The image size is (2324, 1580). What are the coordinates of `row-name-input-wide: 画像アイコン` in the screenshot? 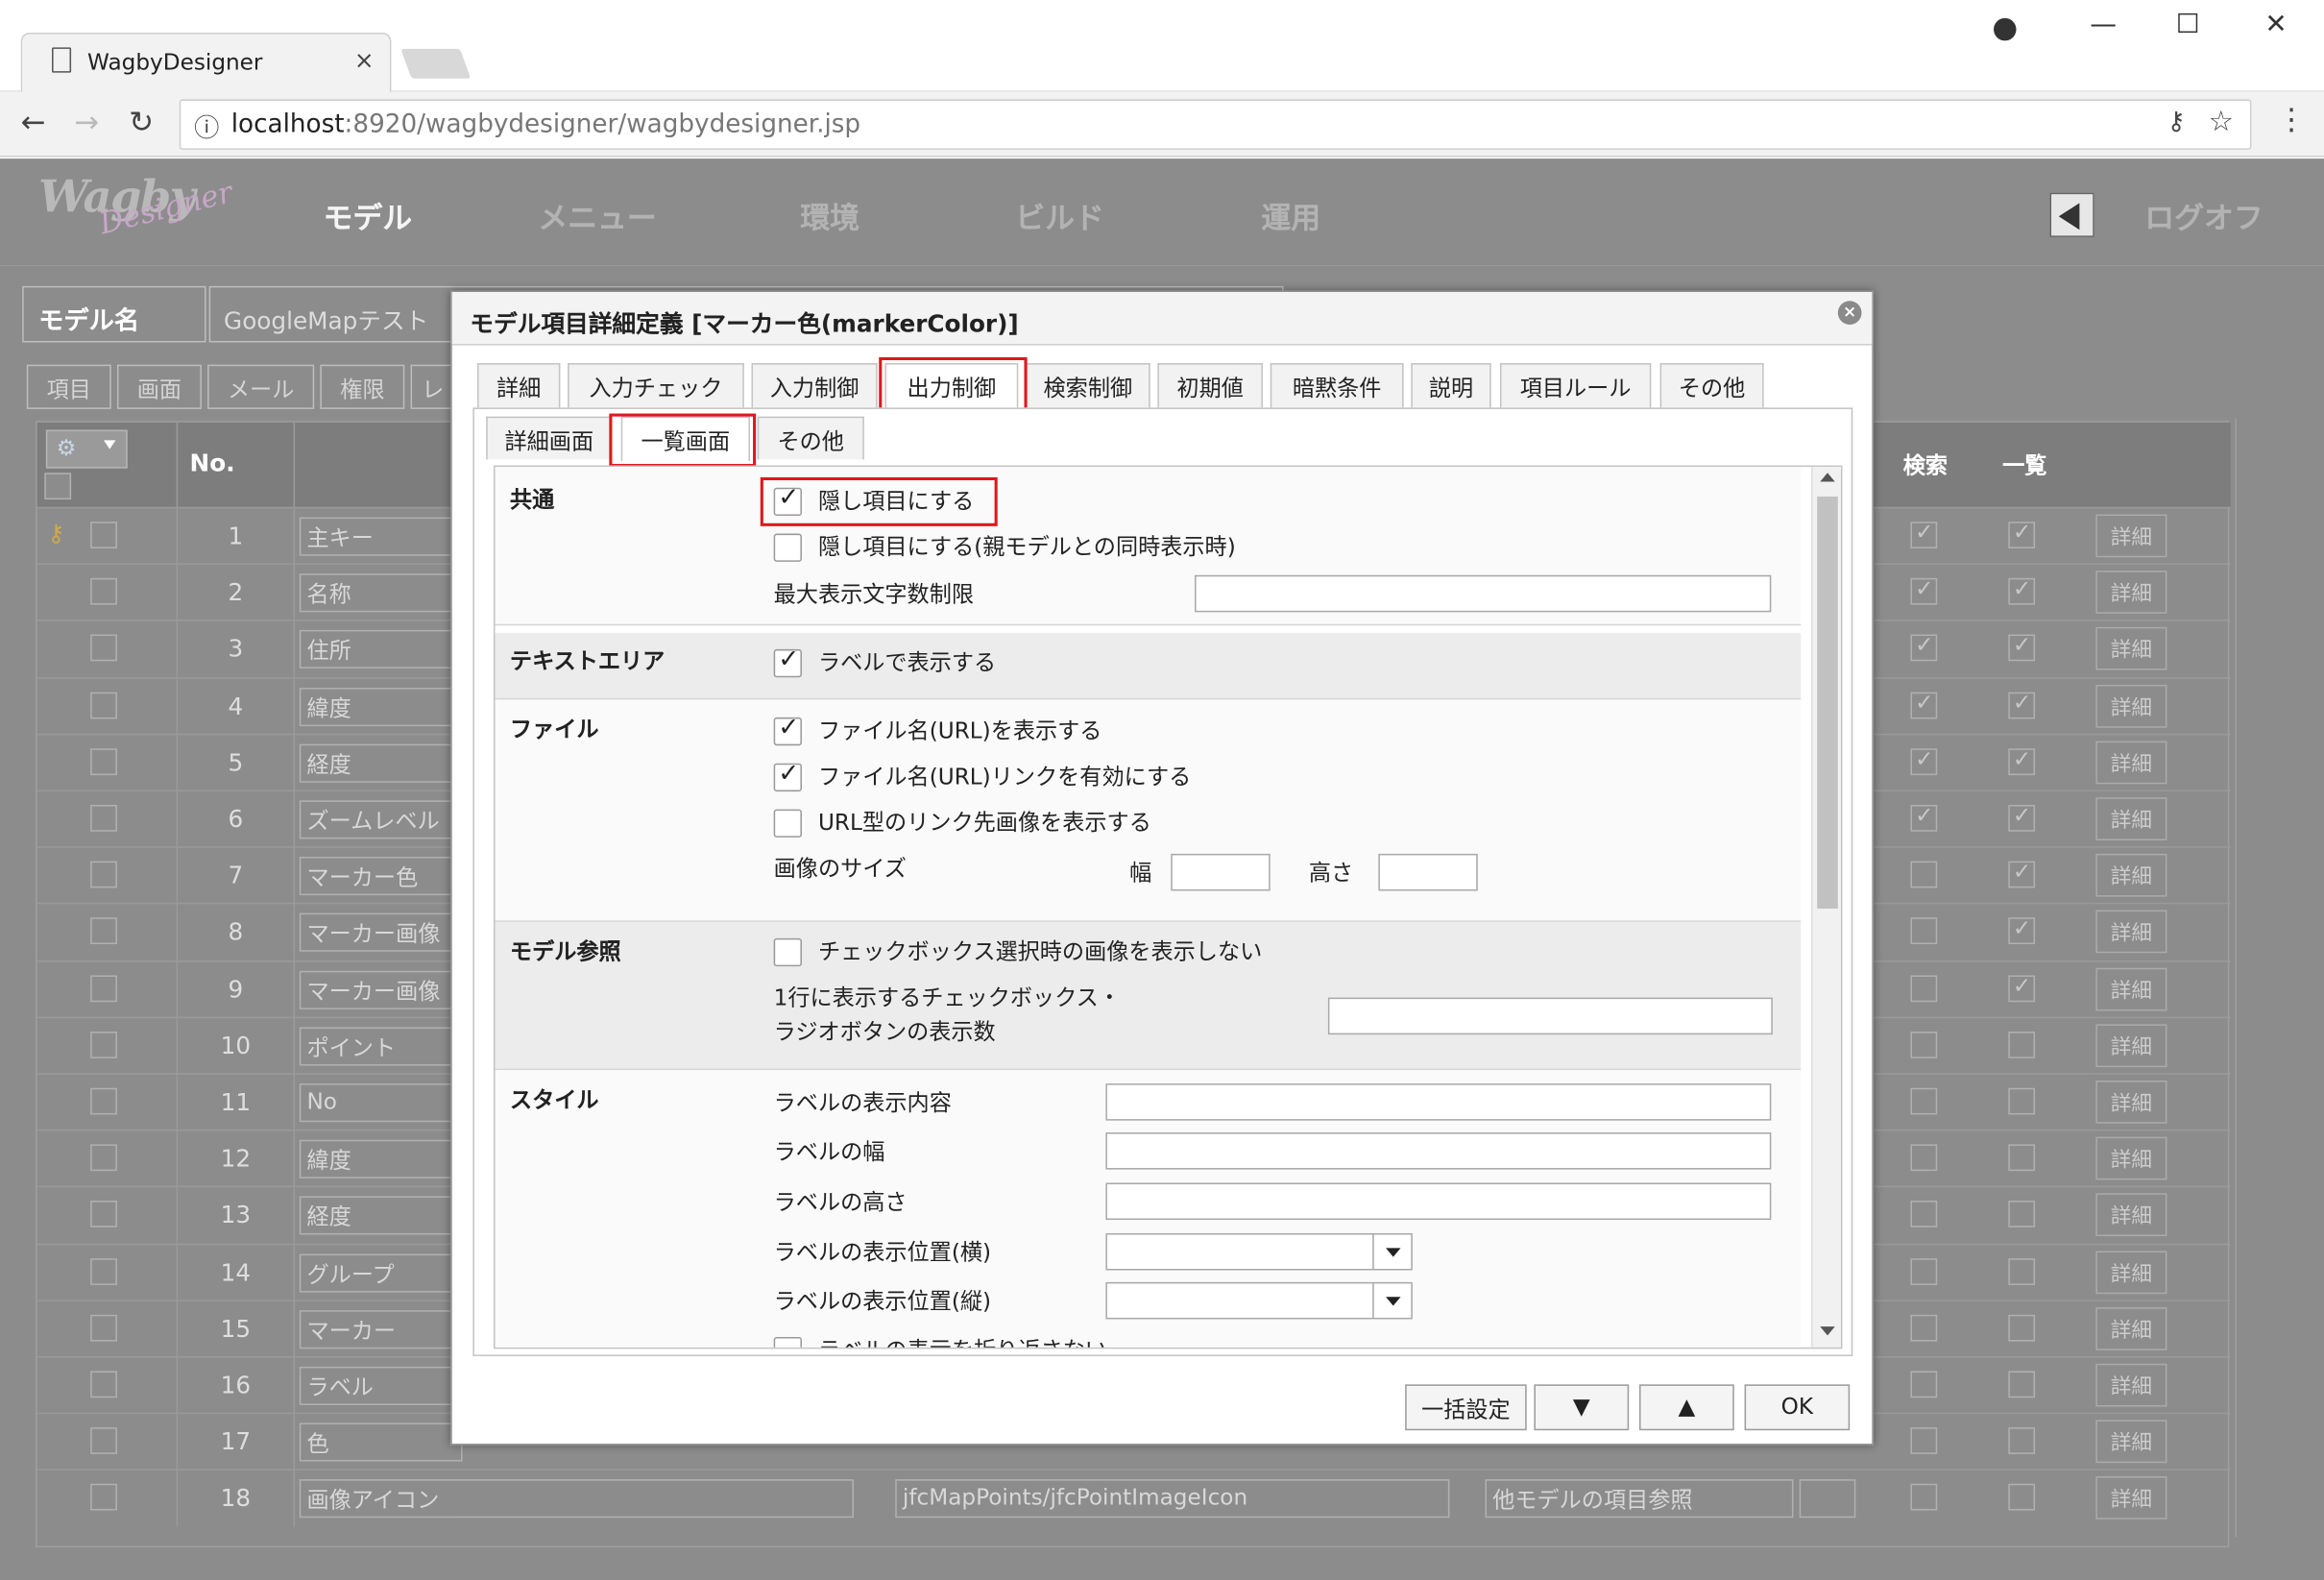 It's located at (577, 1499).